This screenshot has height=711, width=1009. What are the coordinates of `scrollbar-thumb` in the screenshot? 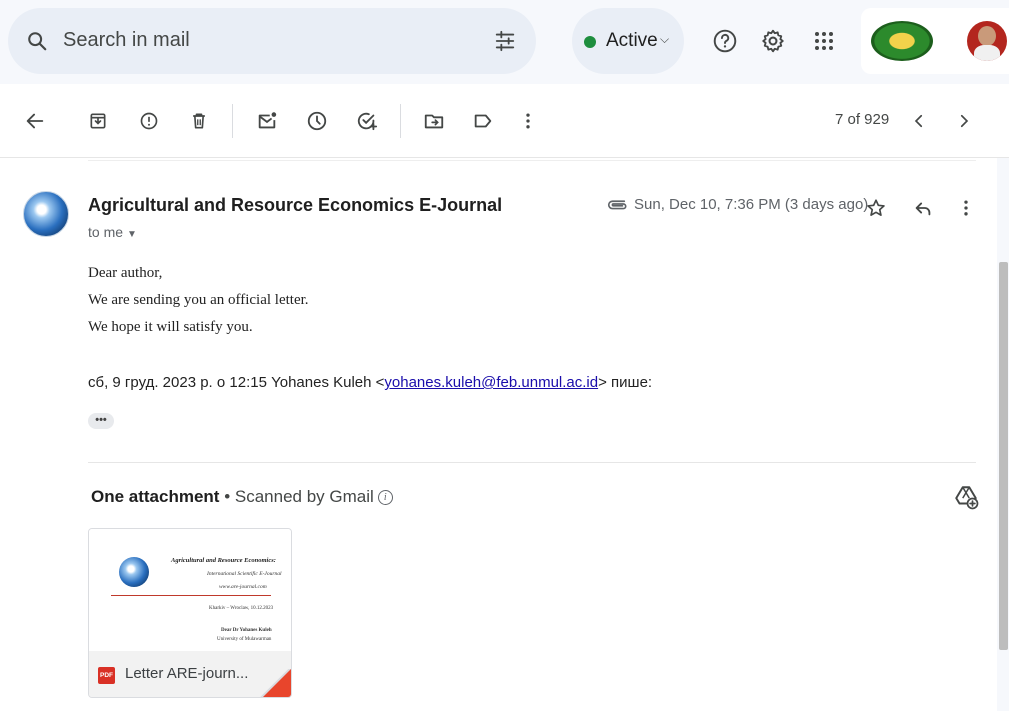 It's located at (1003, 456).